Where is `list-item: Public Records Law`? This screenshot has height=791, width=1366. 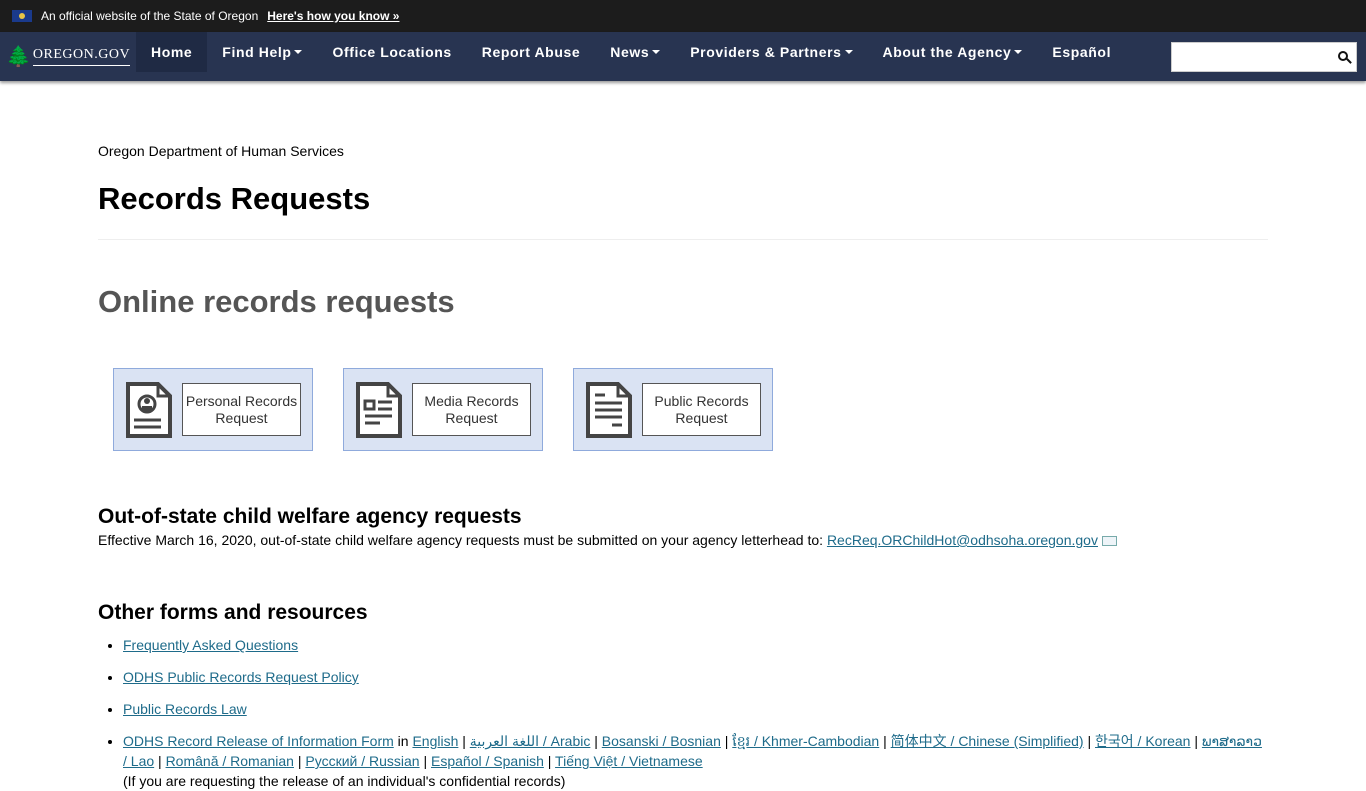
list-item: Public Records Law is located at coordinates (695, 709).